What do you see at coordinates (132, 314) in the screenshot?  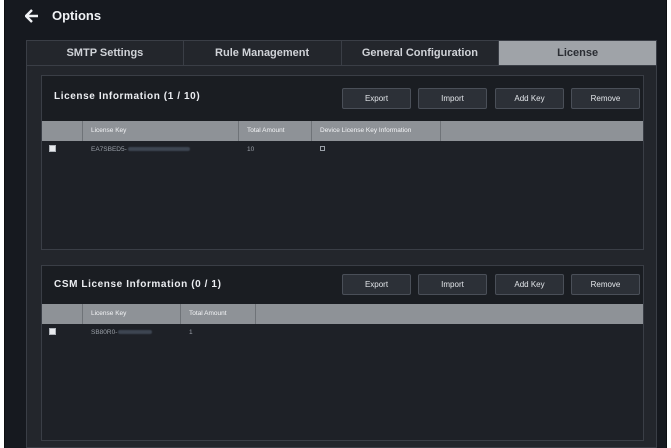 I see `csm-column-license-key: License Key` at bounding box center [132, 314].